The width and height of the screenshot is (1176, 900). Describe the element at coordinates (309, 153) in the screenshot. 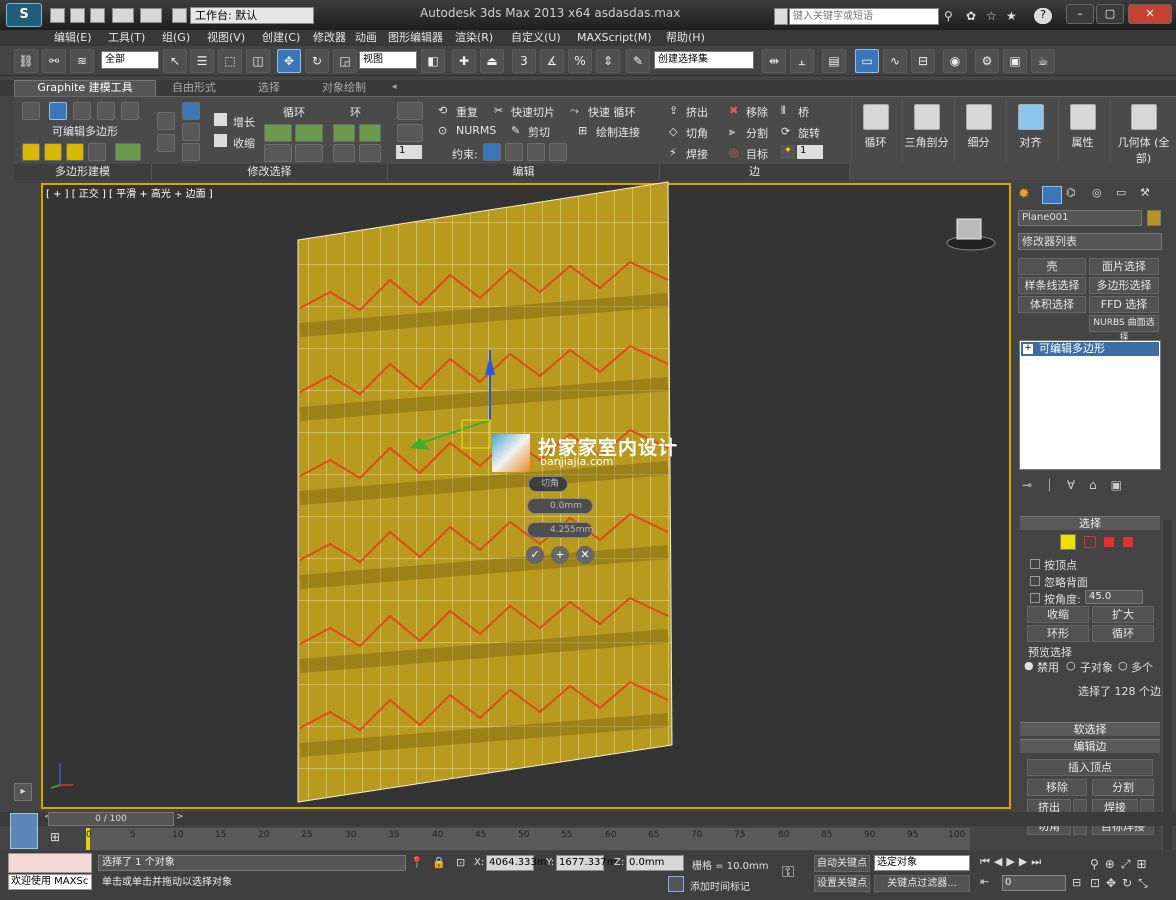

I see `loop-mode2-icon` at that location.